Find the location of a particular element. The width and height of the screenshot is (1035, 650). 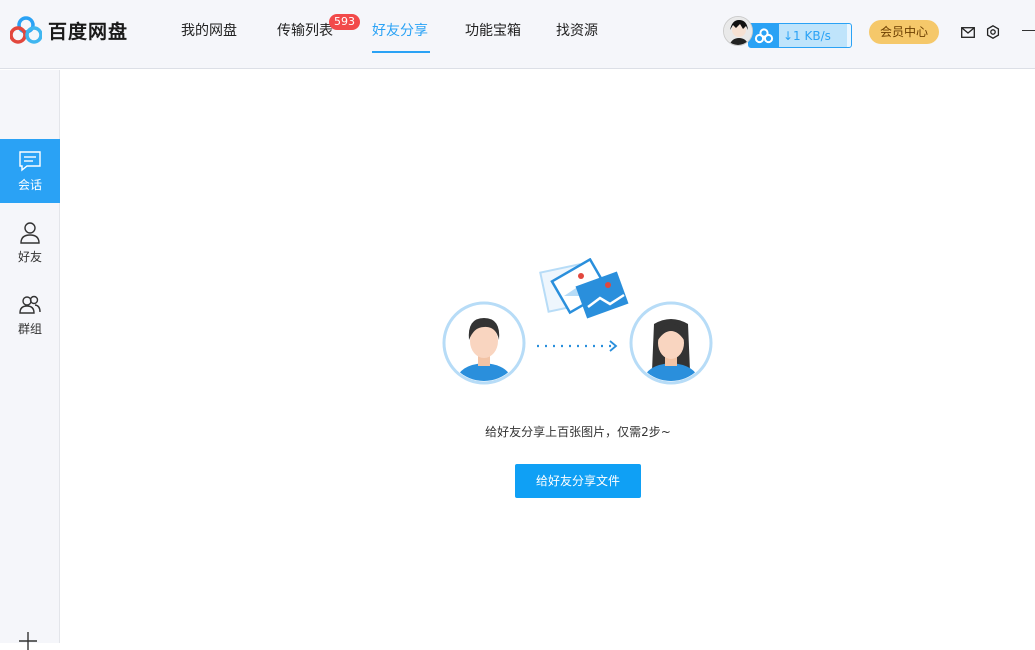

baidu-netdisk-logo-icon is located at coordinates (26, 30).